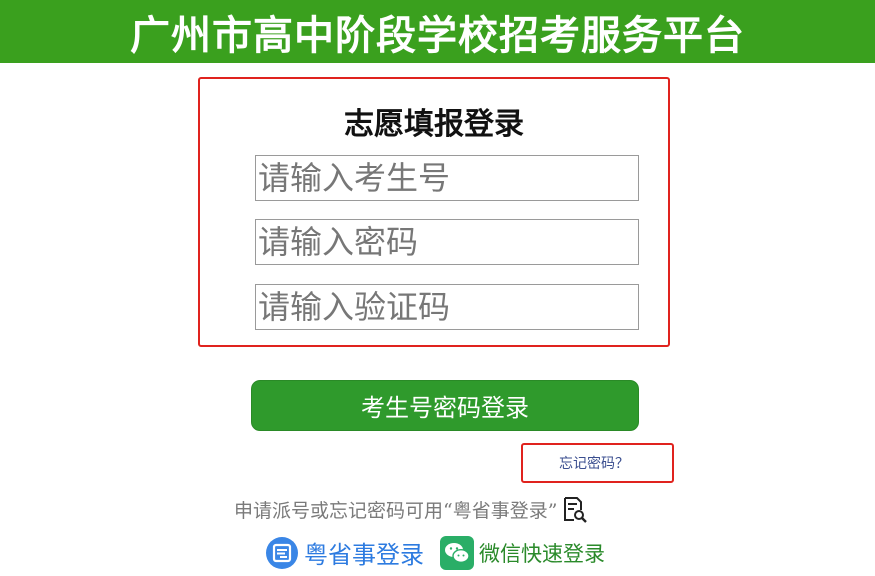 Image resolution: width=875 pixels, height=576 pixels. Describe the element at coordinates (574, 509) in the screenshot. I see `document-search-icon` at that location.